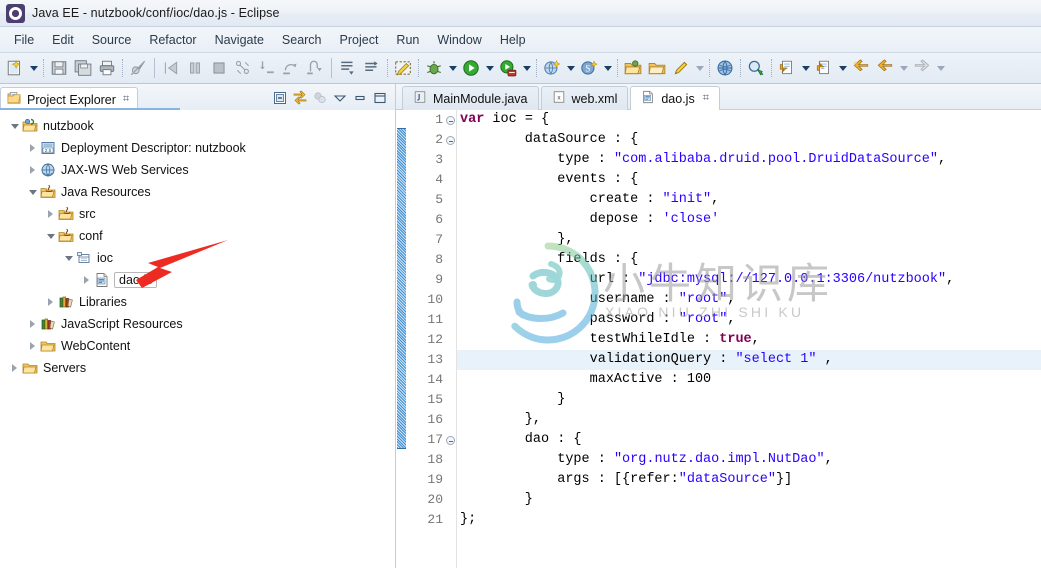 This screenshot has height=568, width=1041. What do you see at coordinates (219, 68) in the screenshot?
I see `terminate-icon` at bounding box center [219, 68].